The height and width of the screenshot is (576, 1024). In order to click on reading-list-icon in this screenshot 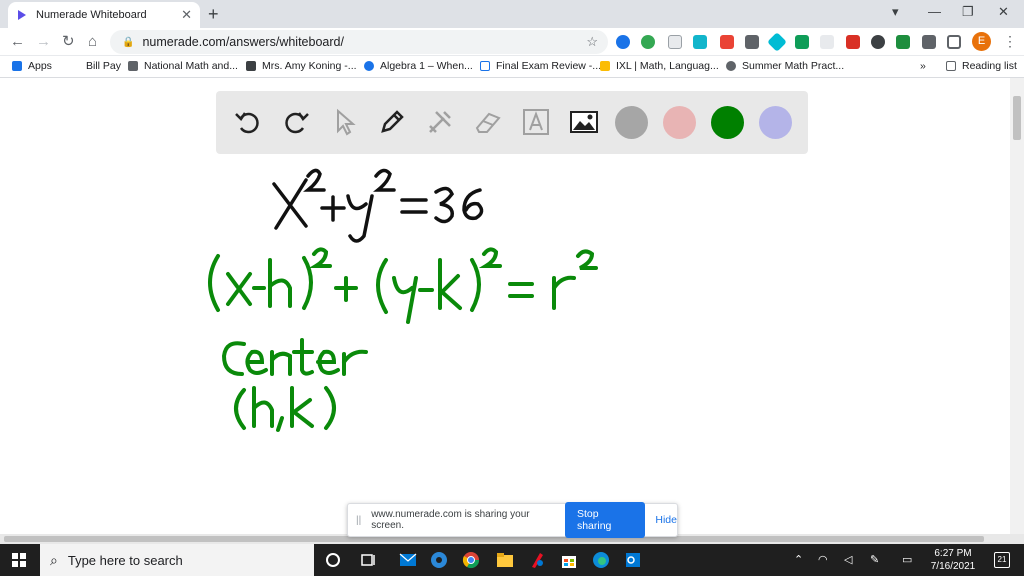, I will do `click(951, 66)`.